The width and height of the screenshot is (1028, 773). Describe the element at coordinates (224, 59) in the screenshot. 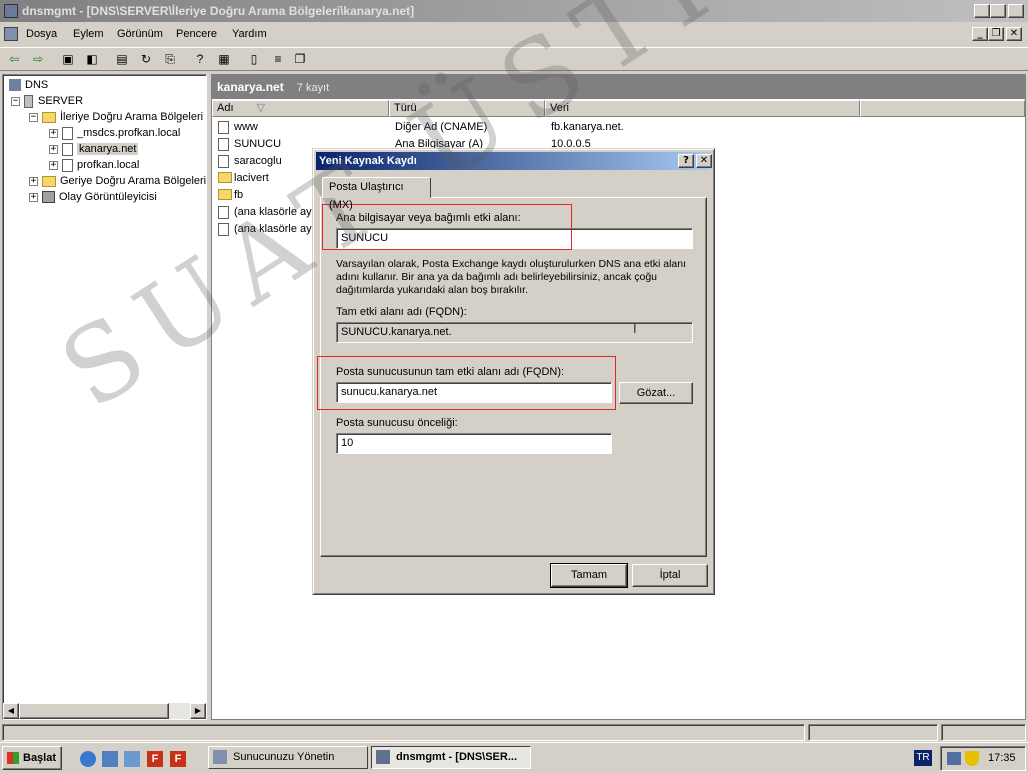

I see `action-pane-icon: ▦` at that location.